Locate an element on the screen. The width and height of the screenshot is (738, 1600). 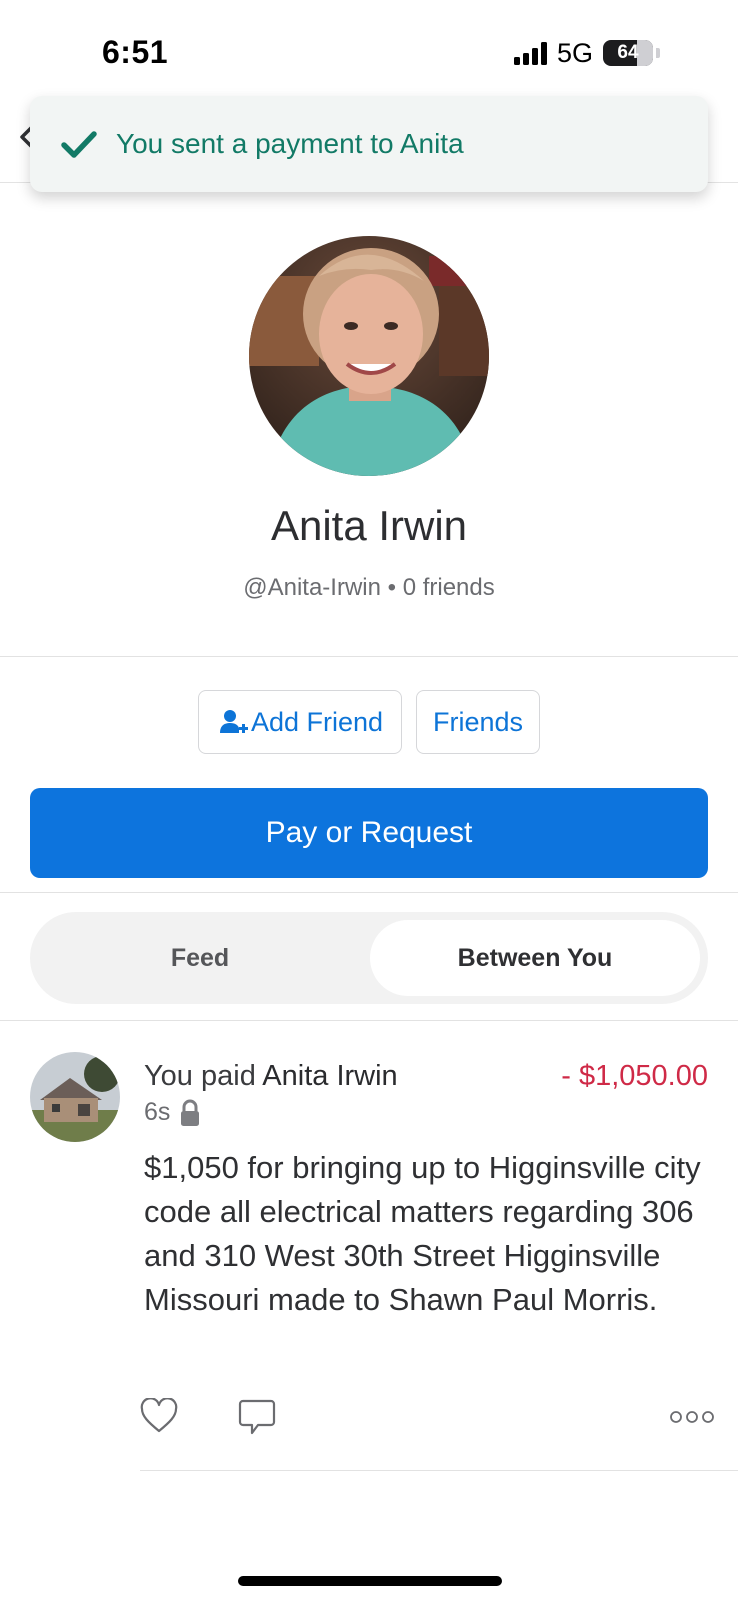
signal-icon is located at coordinates (530, 53).